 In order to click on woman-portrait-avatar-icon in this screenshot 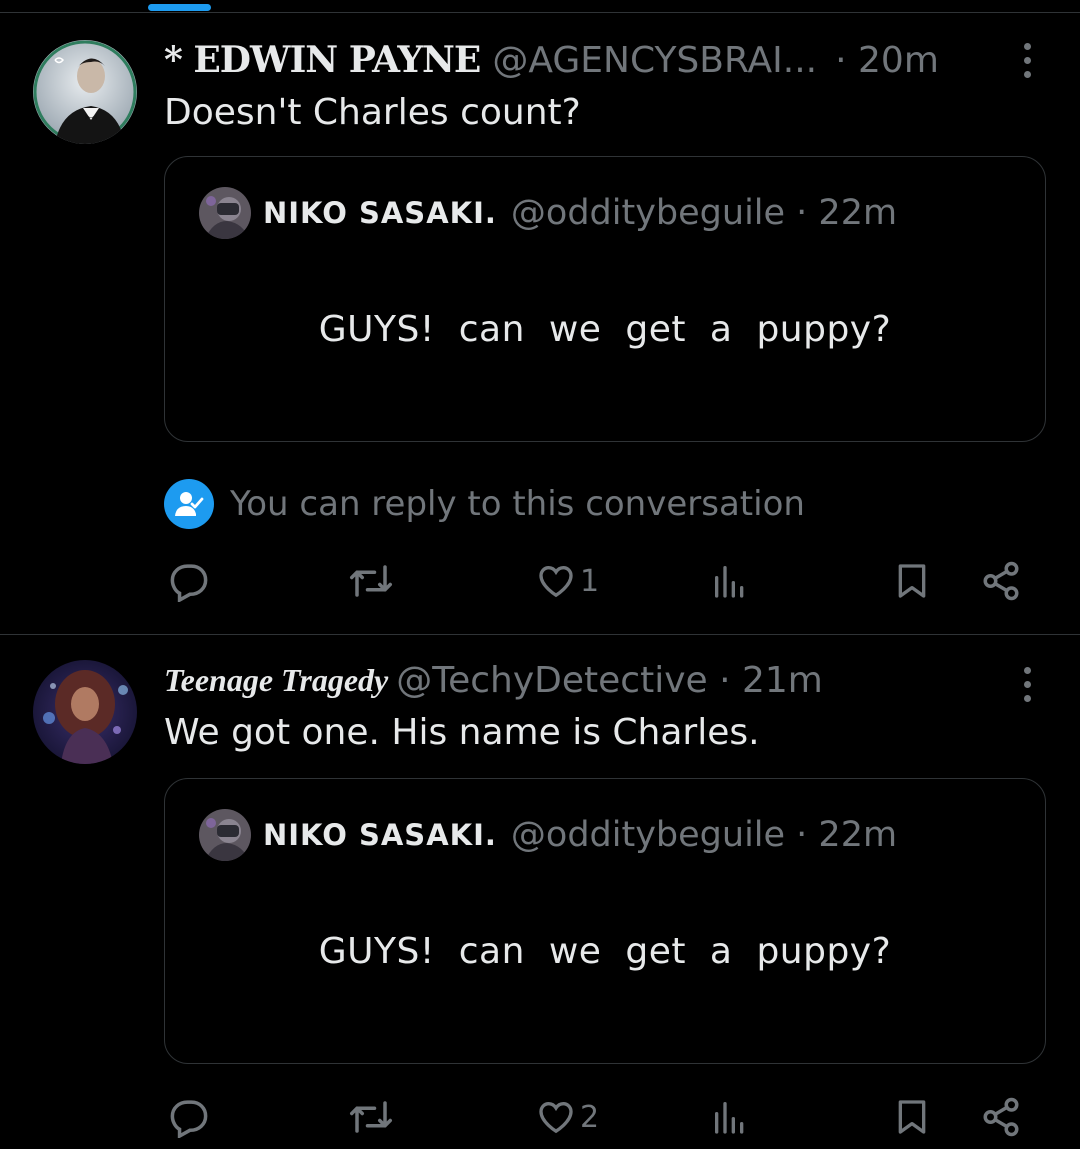, I will do `click(85, 712)`.